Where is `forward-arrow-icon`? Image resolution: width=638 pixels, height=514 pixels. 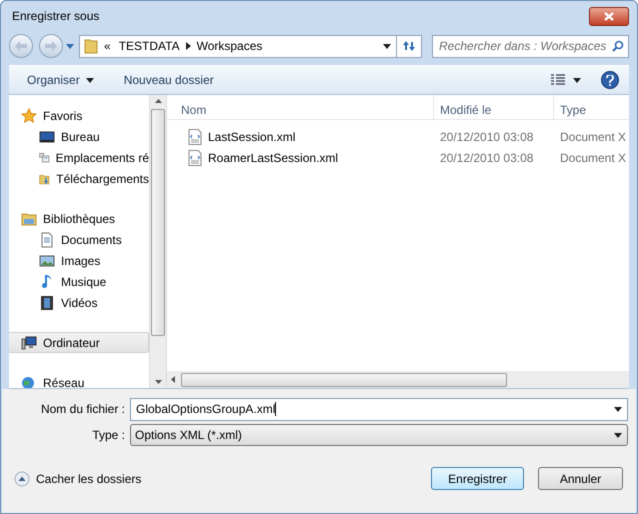 forward-arrow-icon is located at coordinates (51, 46).